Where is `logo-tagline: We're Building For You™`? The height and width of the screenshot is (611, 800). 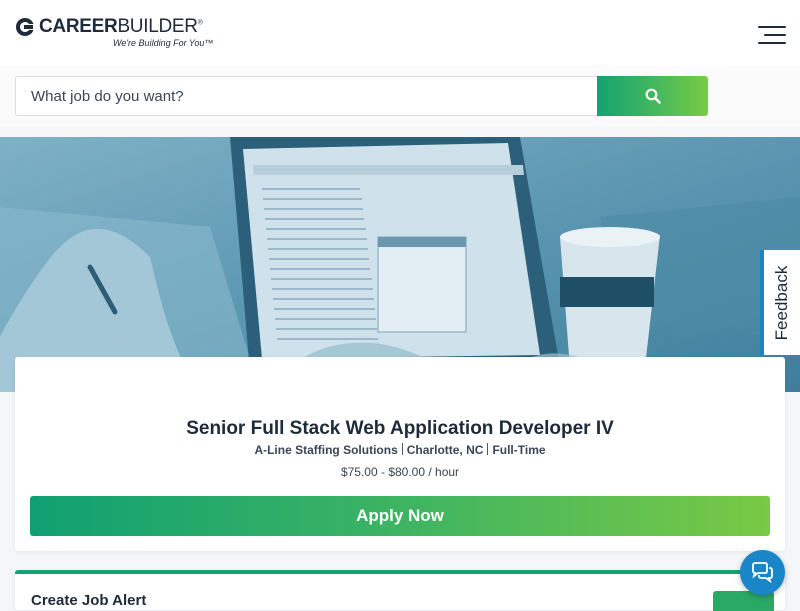
logo-tagline: We're Building For You™ is located at coordinates (163, 43).